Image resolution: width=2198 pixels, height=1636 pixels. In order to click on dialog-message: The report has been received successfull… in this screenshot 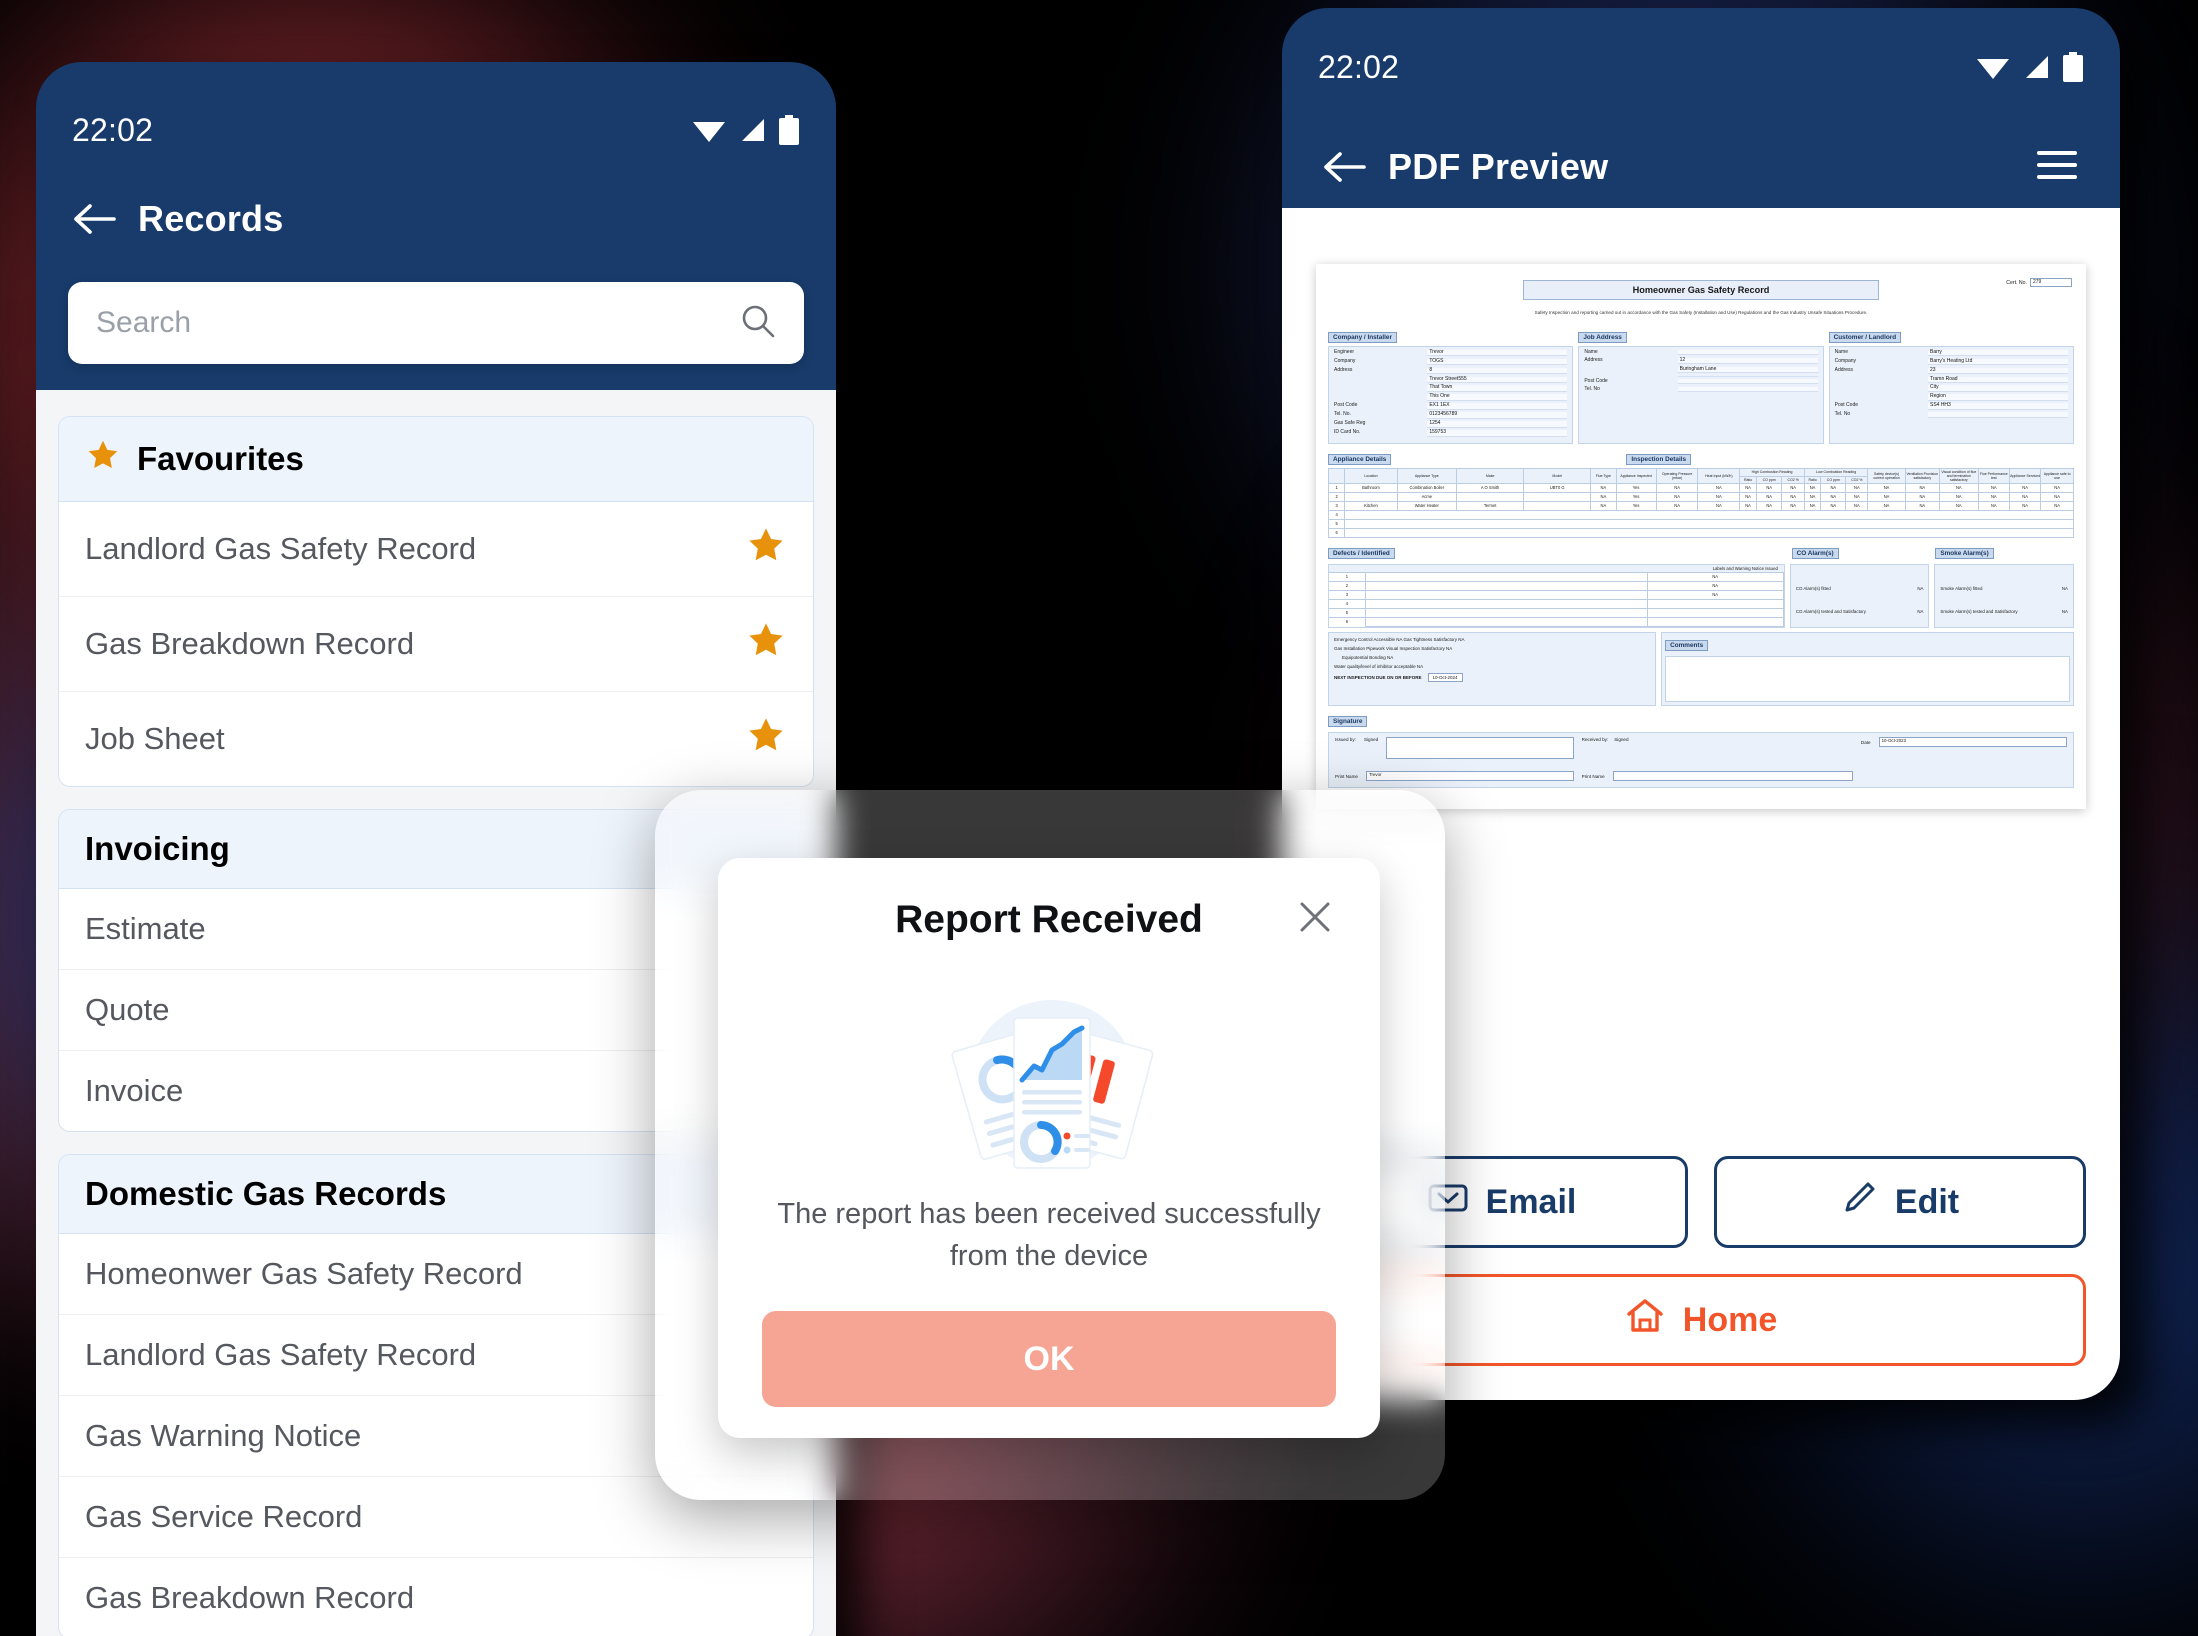, I will do `click(1049, 1235)`.